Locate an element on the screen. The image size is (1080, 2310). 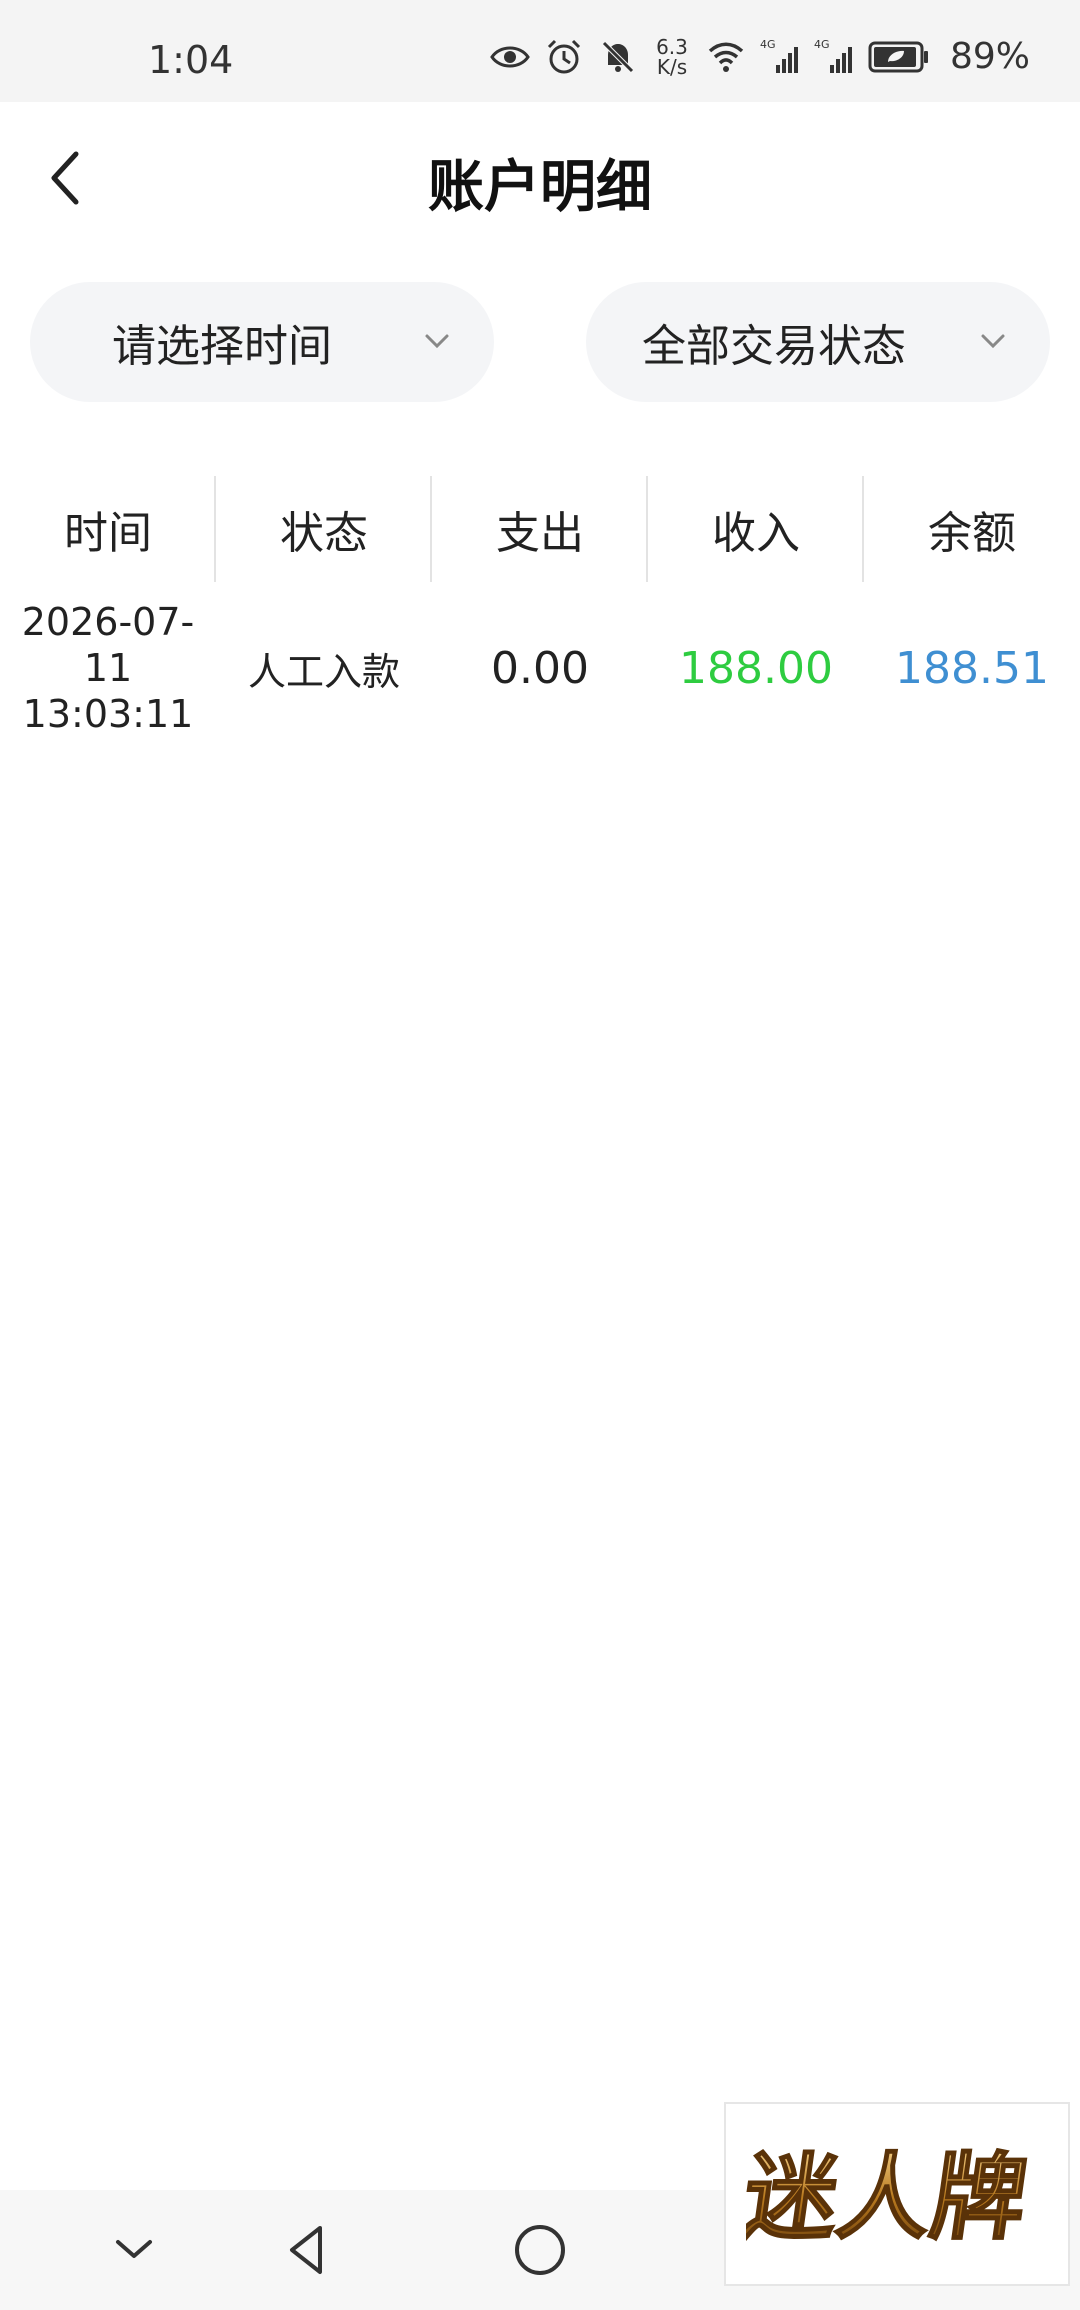
brand-logo-image: 迷人牌 is located at coordinates (890, 2197).